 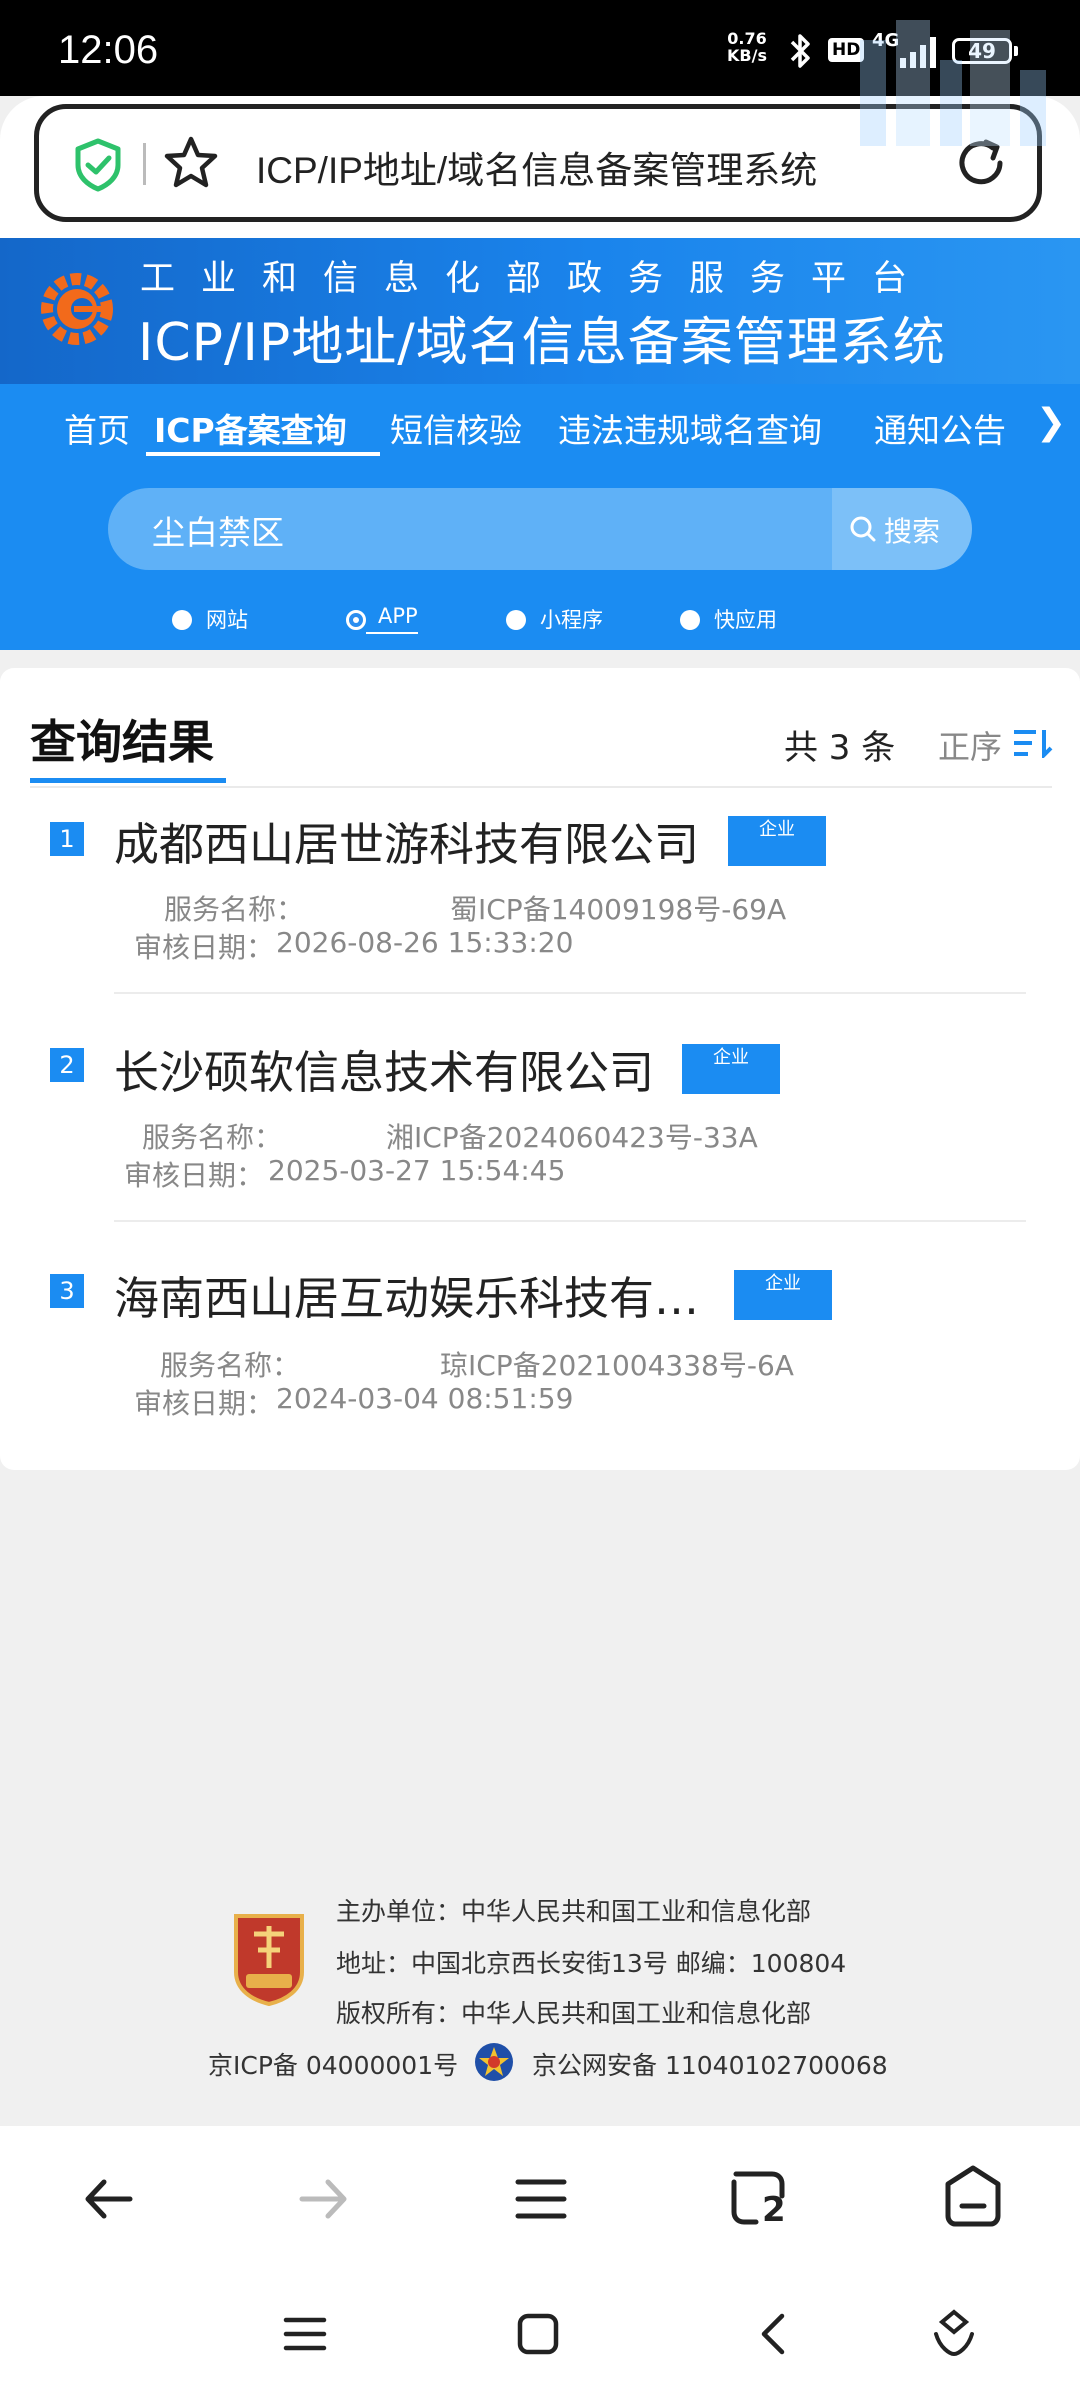 I want to click on radio-app-underline, so click(x=392, y=633).